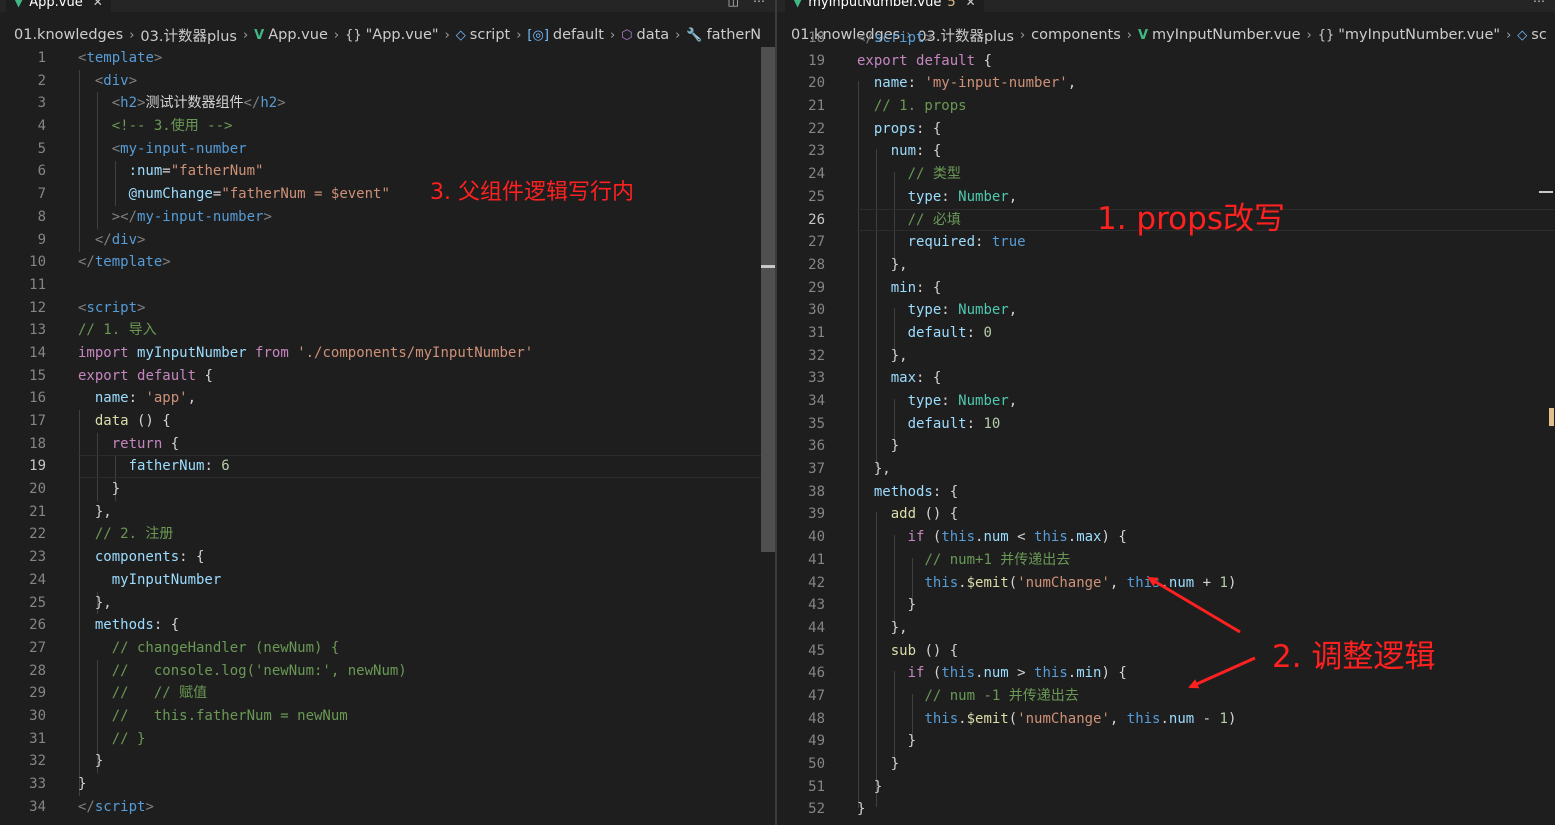 The image size is (1555, 825). What do you see at coordinates (723, 35) in the screenshot?
I see `breadcrumb-item: 🔧 fatherN` at bounding box center [723, 35].